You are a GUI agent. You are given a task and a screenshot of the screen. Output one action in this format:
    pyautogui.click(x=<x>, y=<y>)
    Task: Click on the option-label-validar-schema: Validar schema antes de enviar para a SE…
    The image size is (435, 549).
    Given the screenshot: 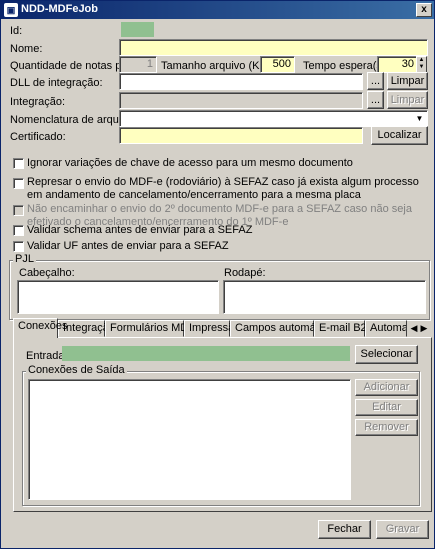 What is the action you would take?
    pyautogui.click(x=140, y=230)
    